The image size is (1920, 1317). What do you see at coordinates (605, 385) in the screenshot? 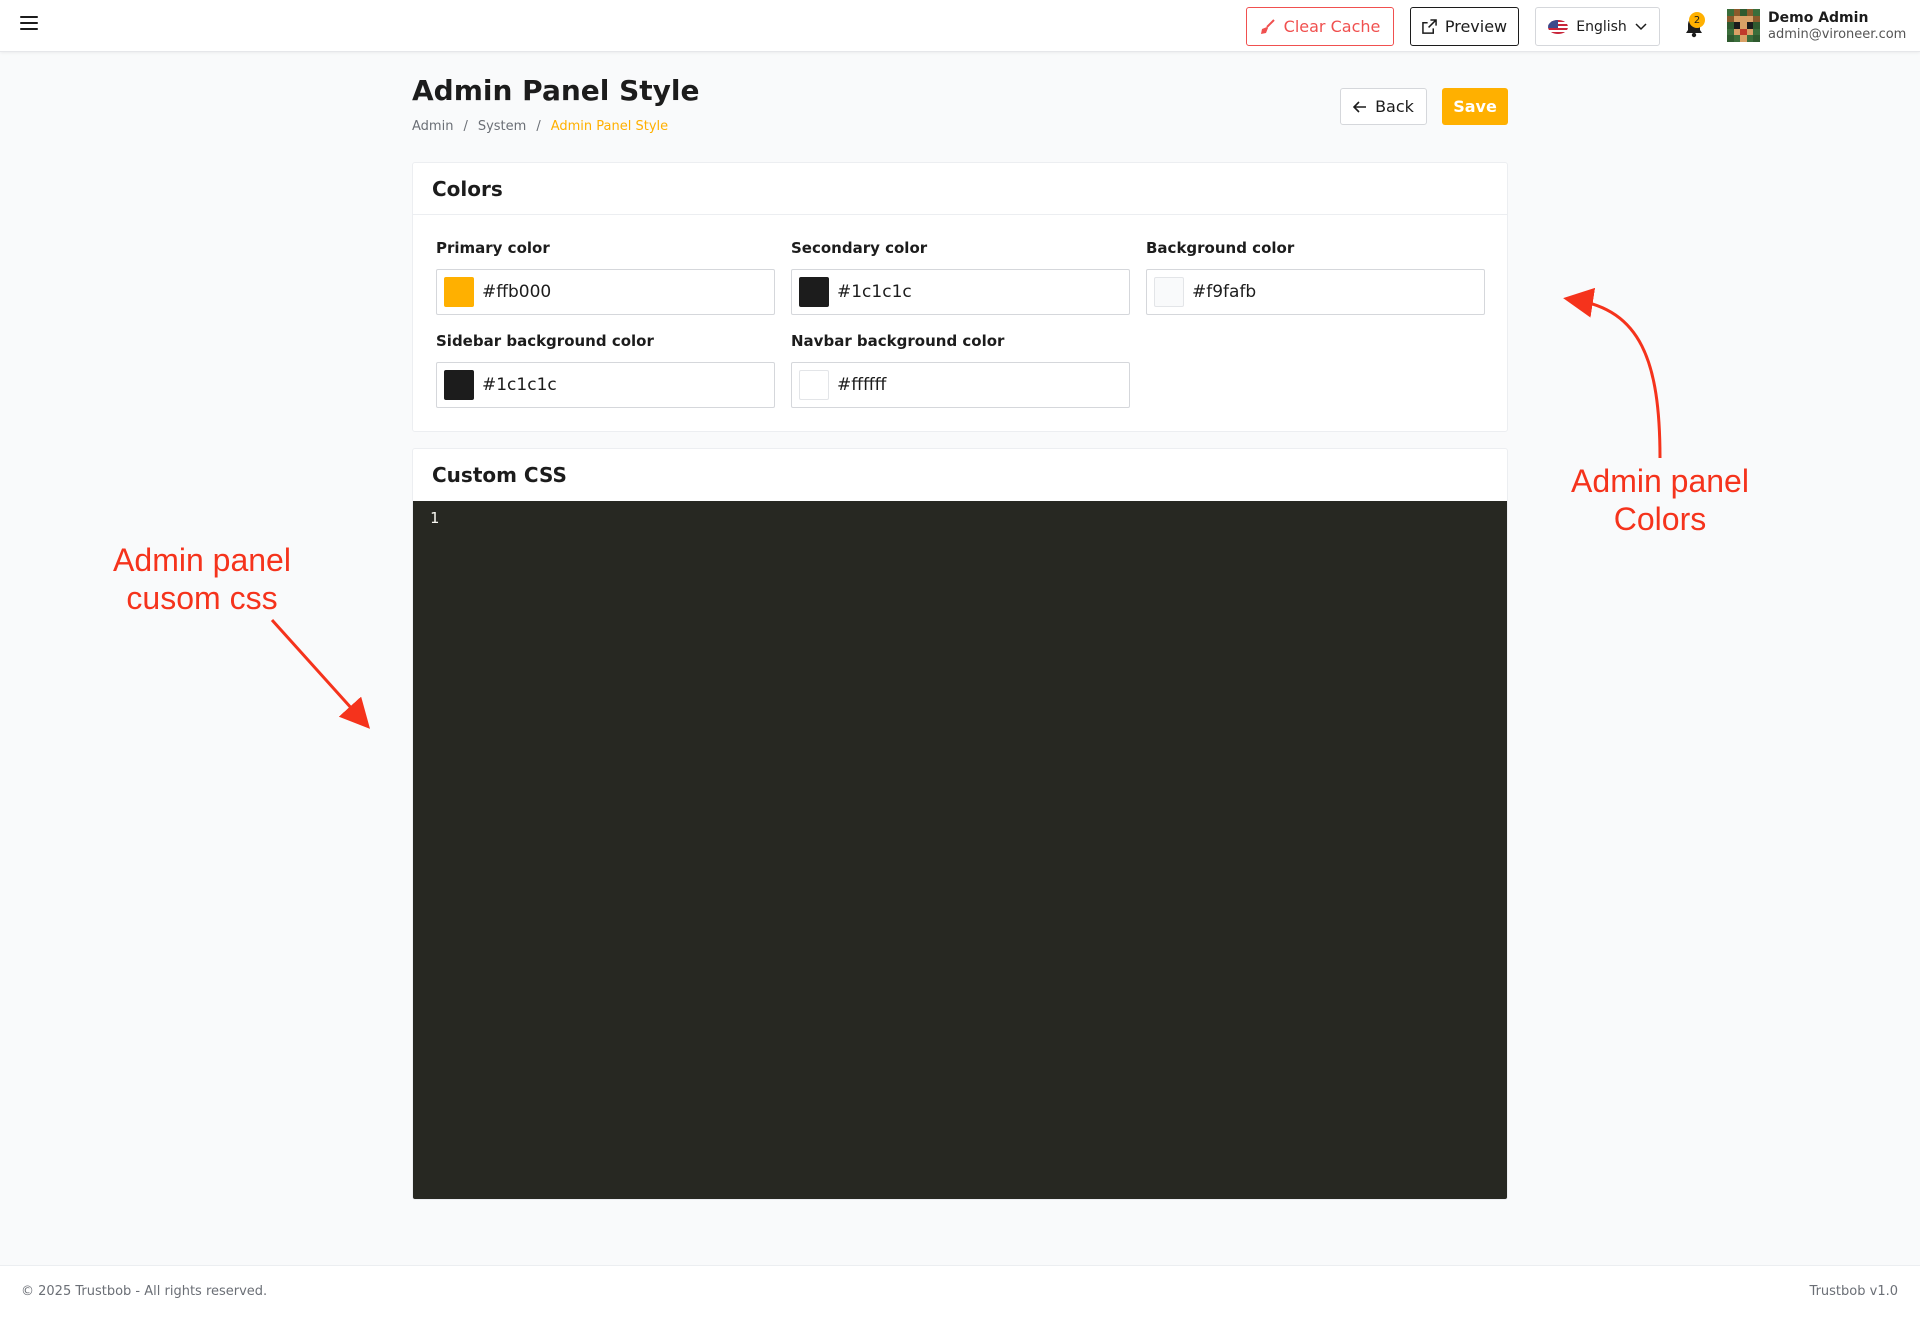
I see `sidebar-bg-color-field: #1c1c1c` at bounding box center [605, 385].